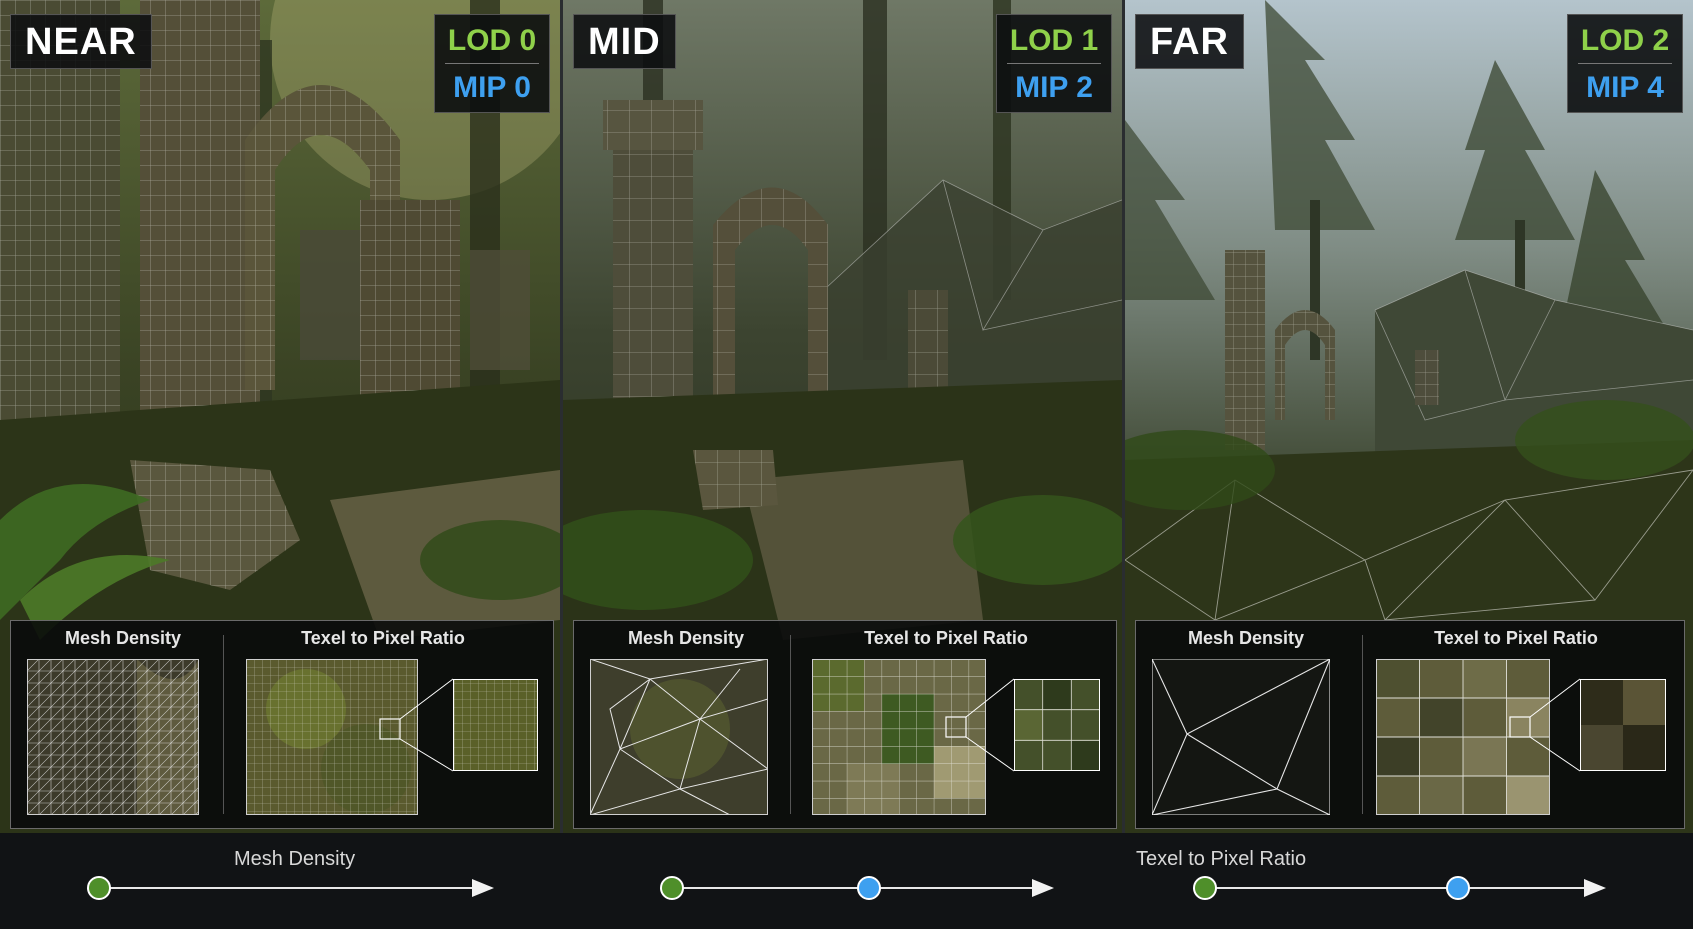 The height and width of the screenshot is (929, 1693). Describe the element at coordinates (1189, 41) in the screenshot. I see `distance-label-far: FAR` at that location.